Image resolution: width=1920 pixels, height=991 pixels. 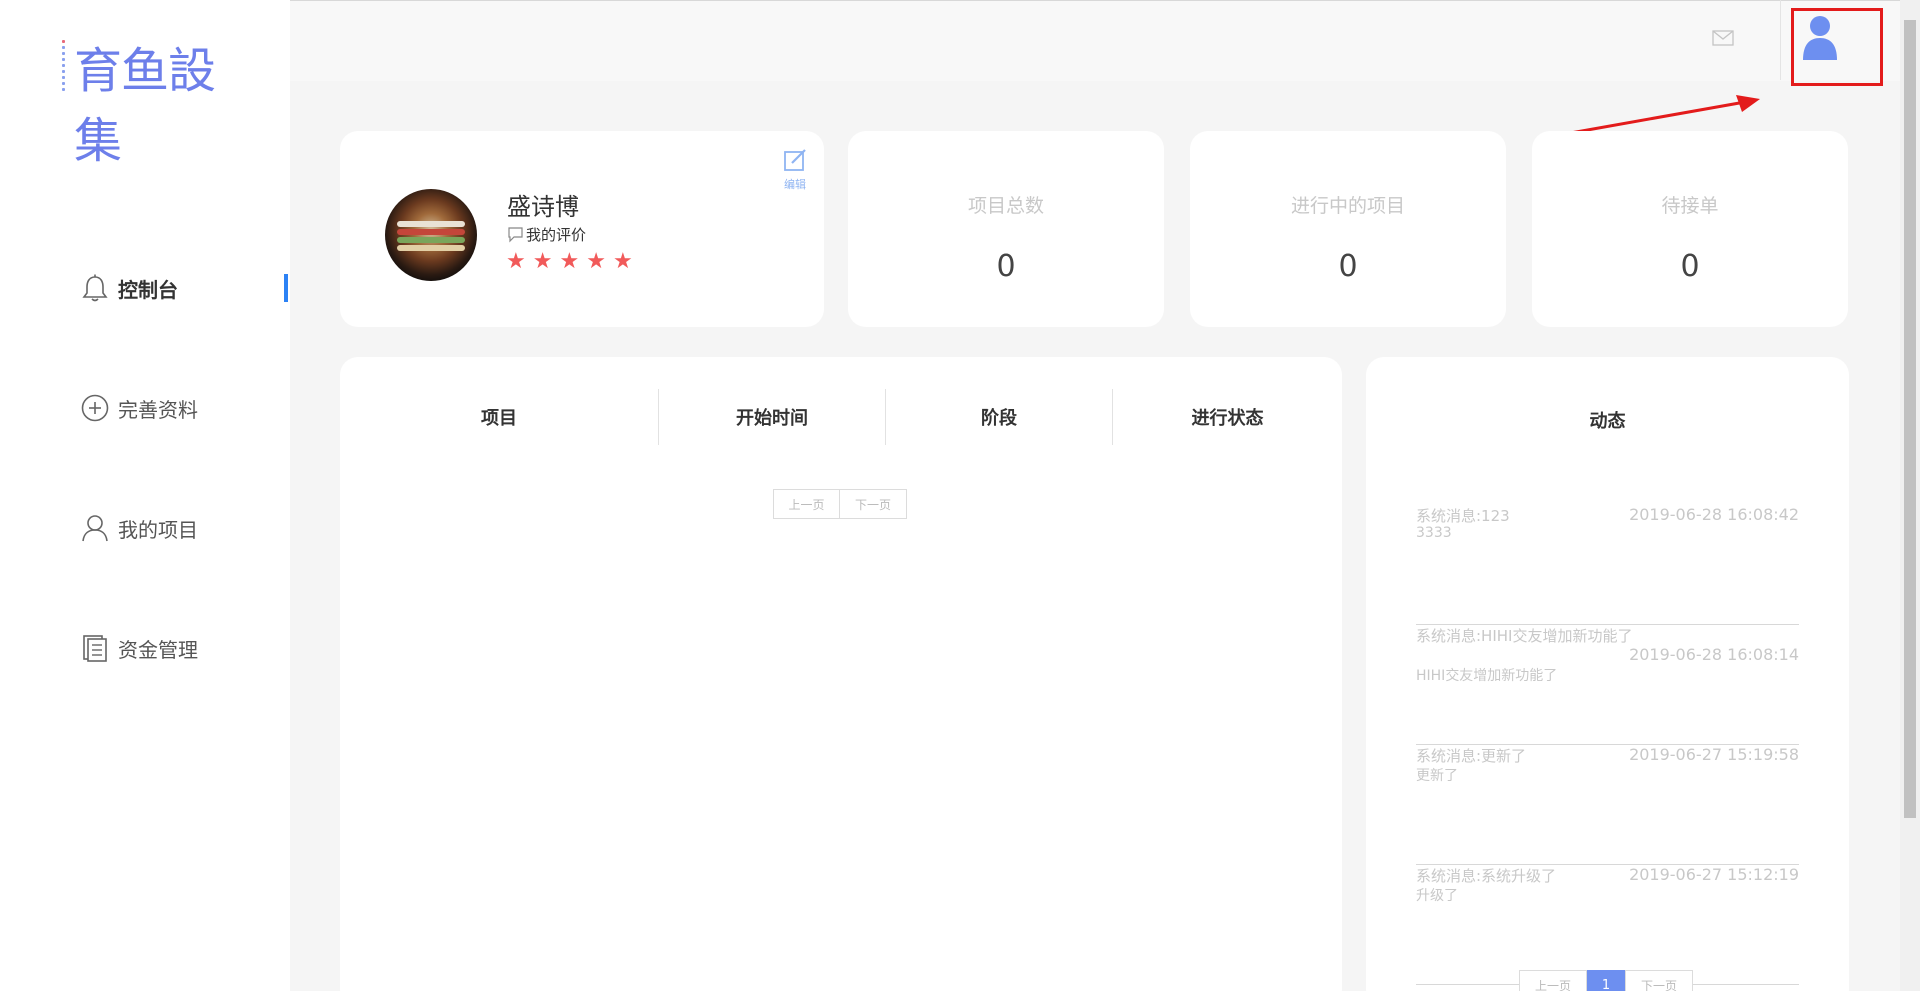 What do you see at coordinates (999, 417) in the screenshot?
I see `column-header-stage: 阶段` at bounding box center [999, 417].